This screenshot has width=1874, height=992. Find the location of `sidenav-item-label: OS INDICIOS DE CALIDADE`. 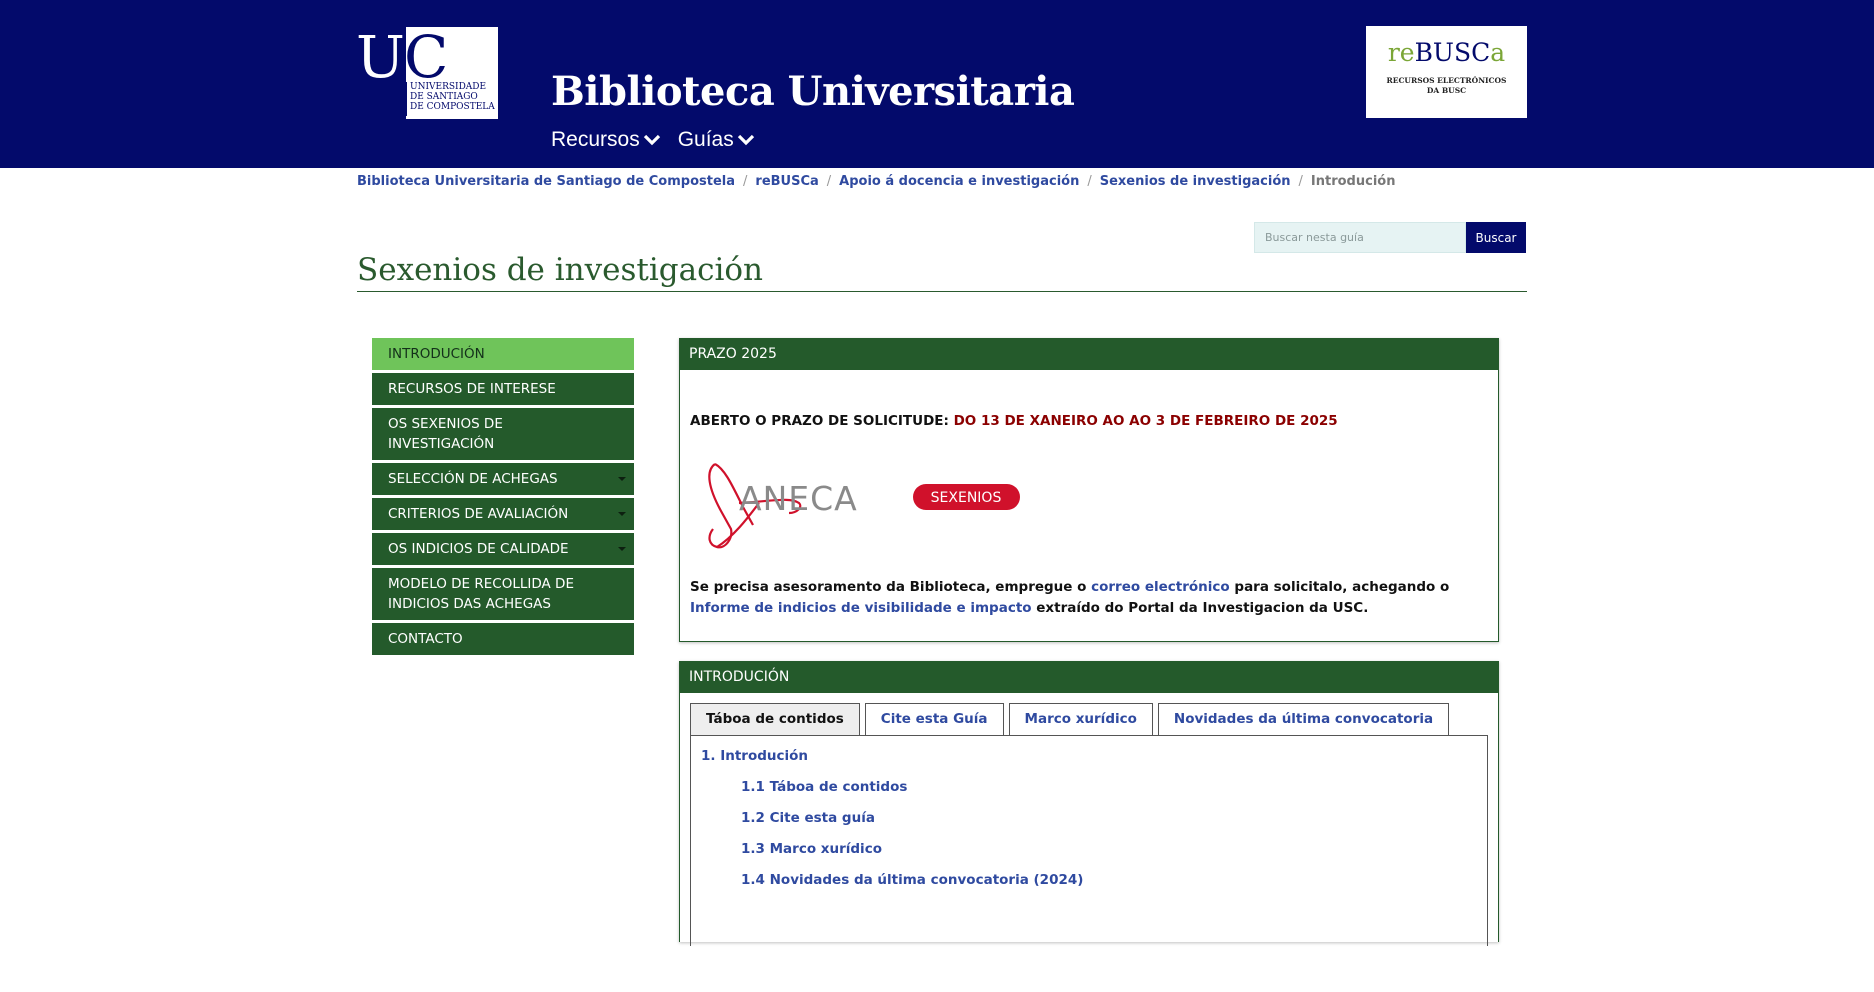

sidenav-item-label: OS INDICIOS DE CALIDADE is located at coordinates (478, 549).